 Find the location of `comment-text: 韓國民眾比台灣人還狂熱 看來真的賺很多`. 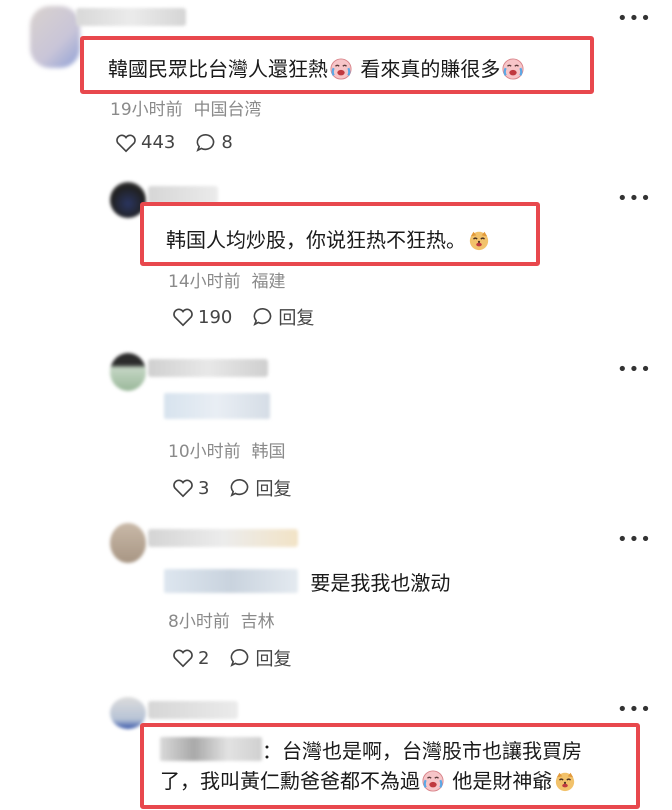

comment-text: 韓國民眾比台灣人還狂熱 看來真的賺很多 is located at coordinates (317, 67).